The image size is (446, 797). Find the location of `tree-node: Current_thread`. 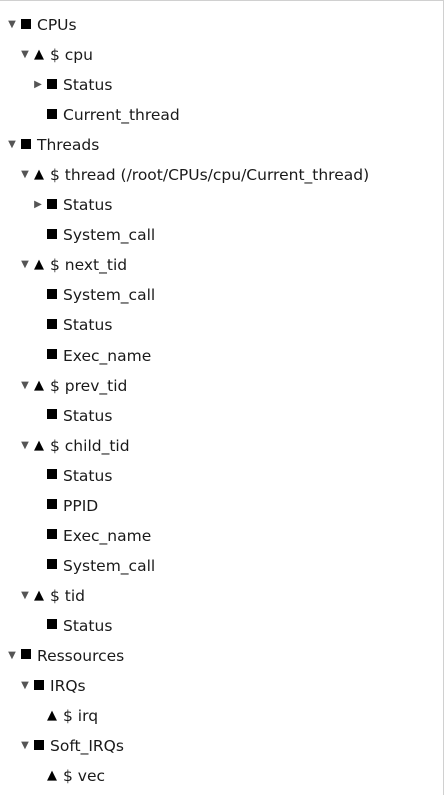

tree-node: Current_thread is located at coordinates (222, 115).